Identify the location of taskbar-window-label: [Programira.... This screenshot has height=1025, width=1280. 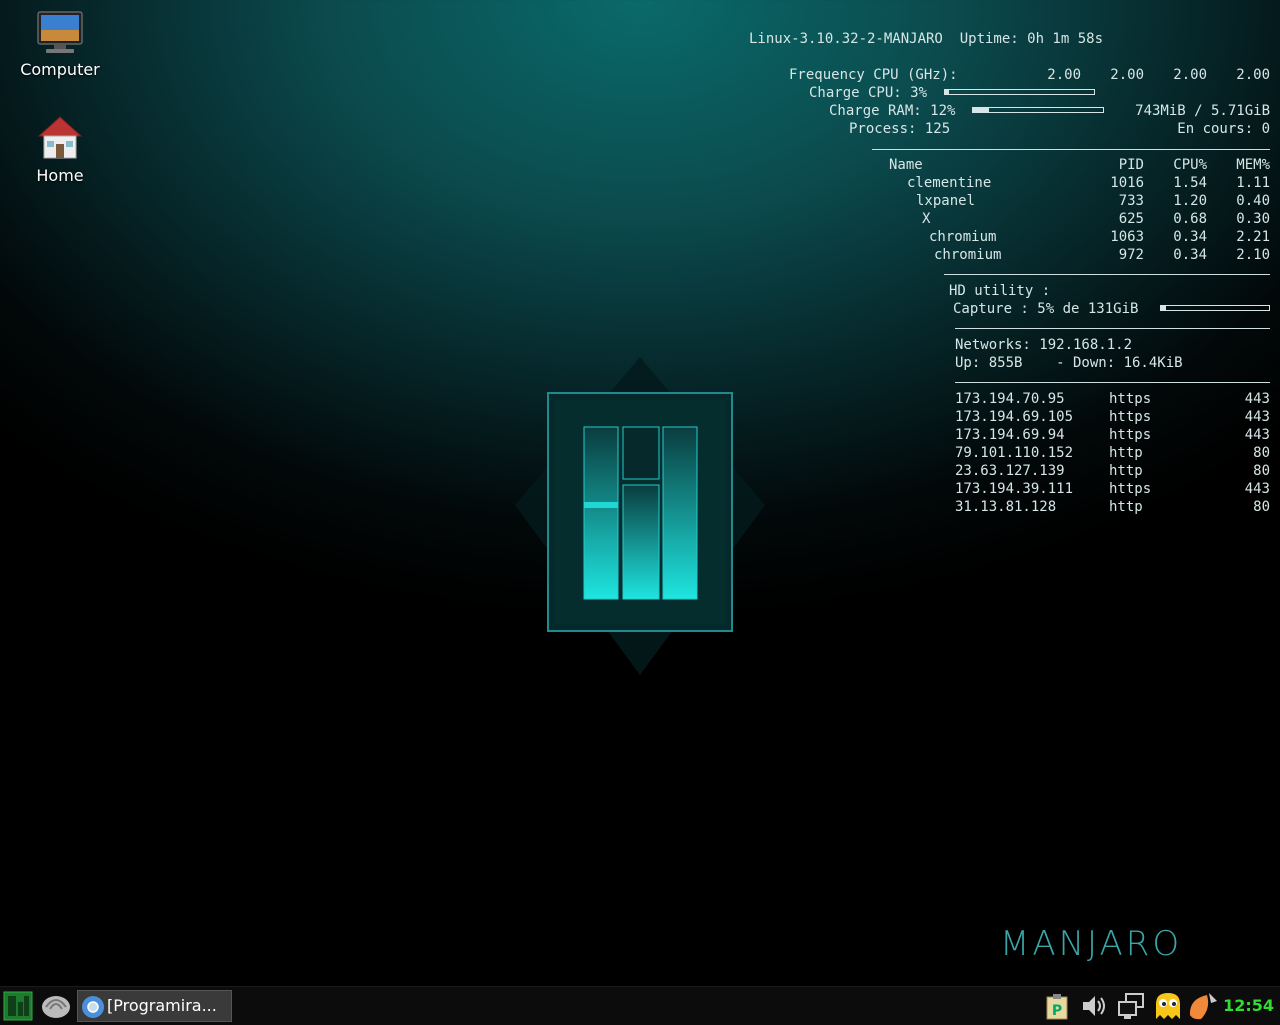
(162, 1005).